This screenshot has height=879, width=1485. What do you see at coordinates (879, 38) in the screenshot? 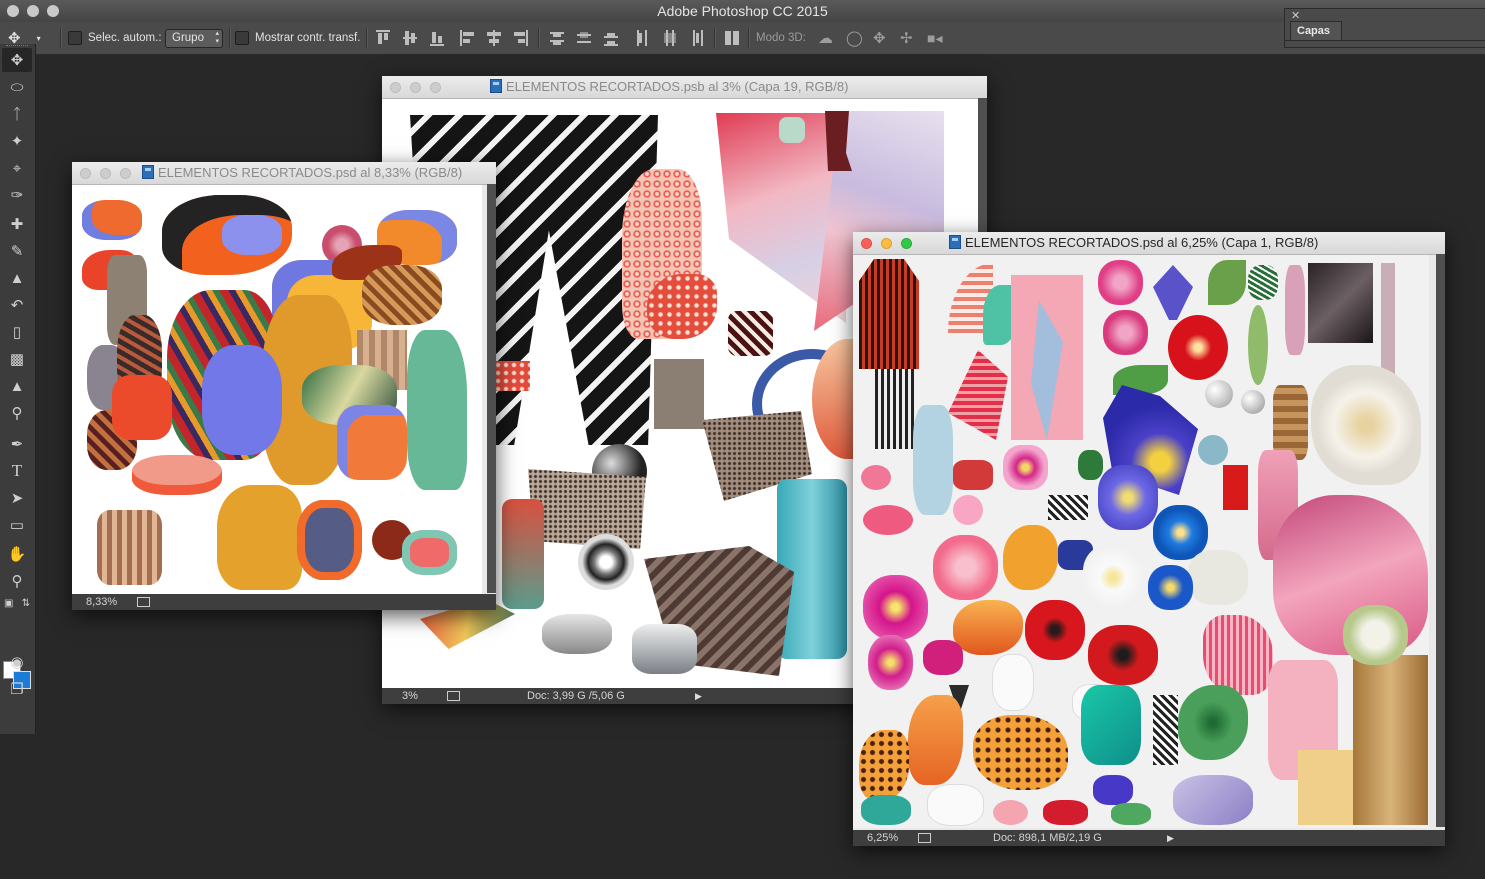
I see `pan-3d-icon: ✥` at bounding box center [879, 38].